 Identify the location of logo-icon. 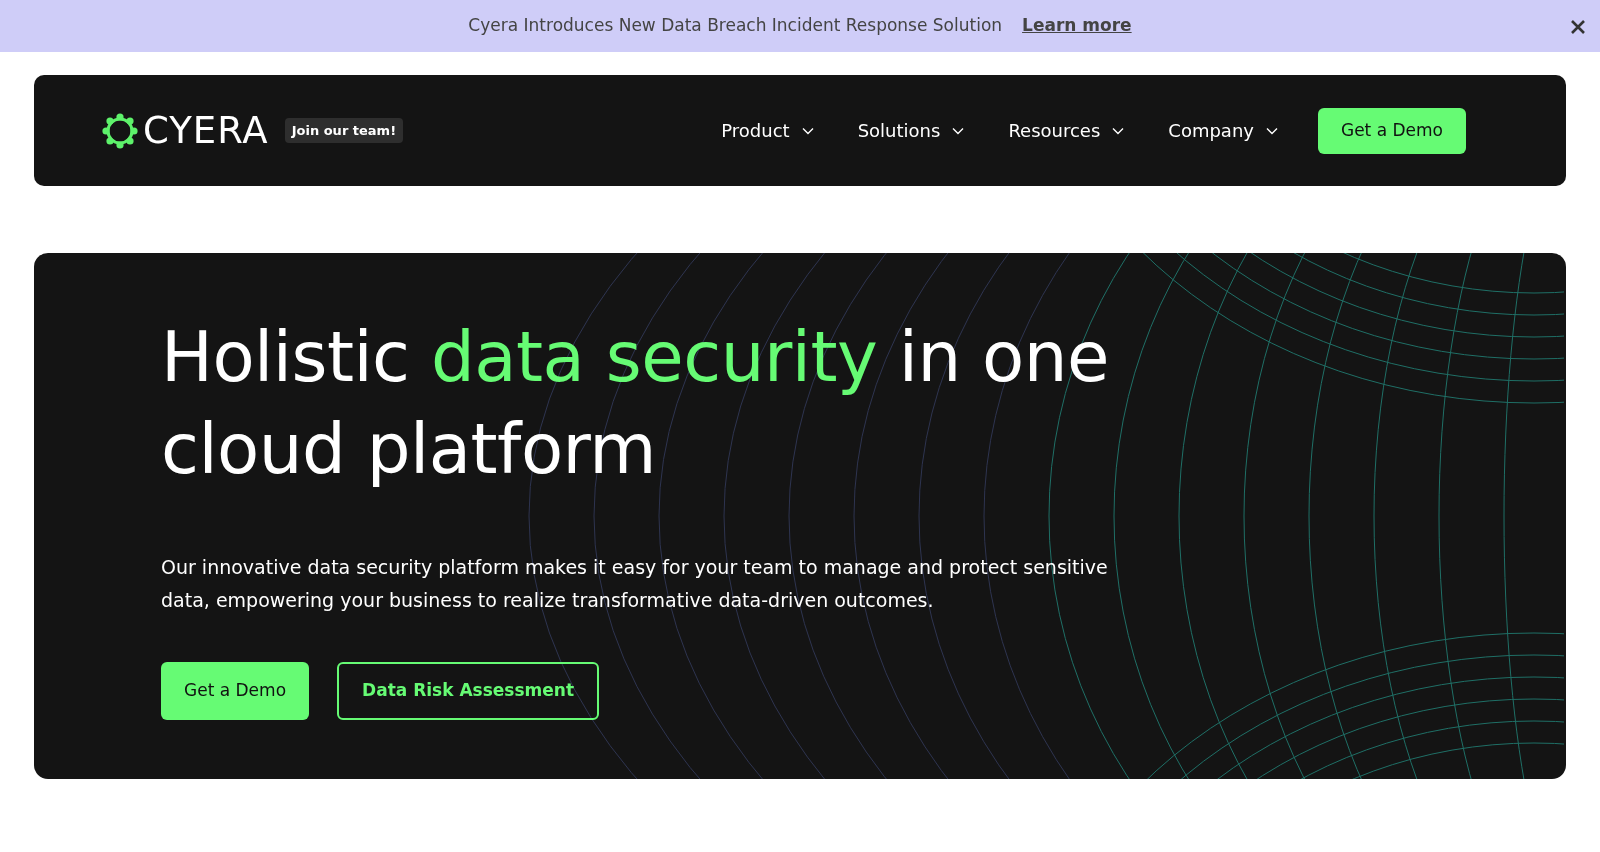
(120, 130).